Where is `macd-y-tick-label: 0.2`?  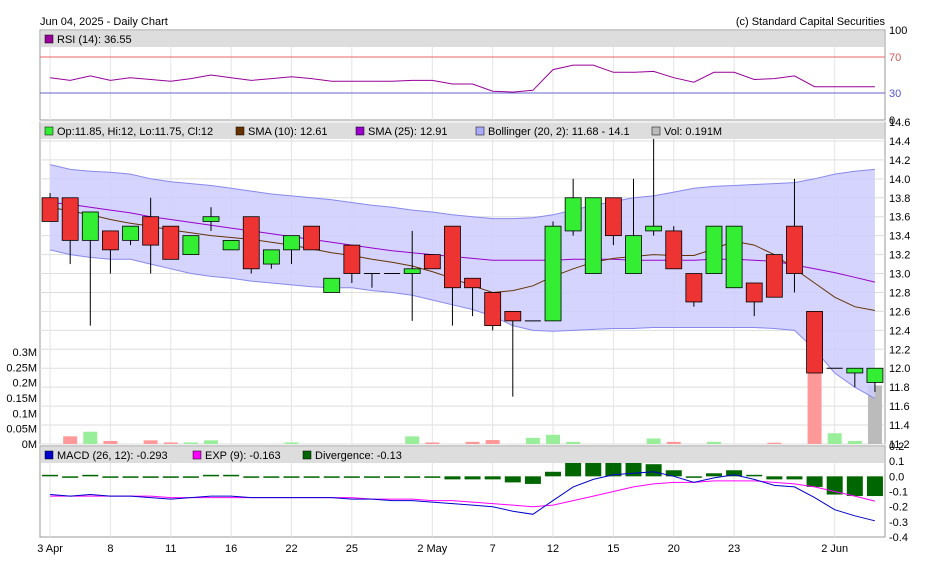 macd-y-tick-label: 0.2 is located at coordinates (896, 447).